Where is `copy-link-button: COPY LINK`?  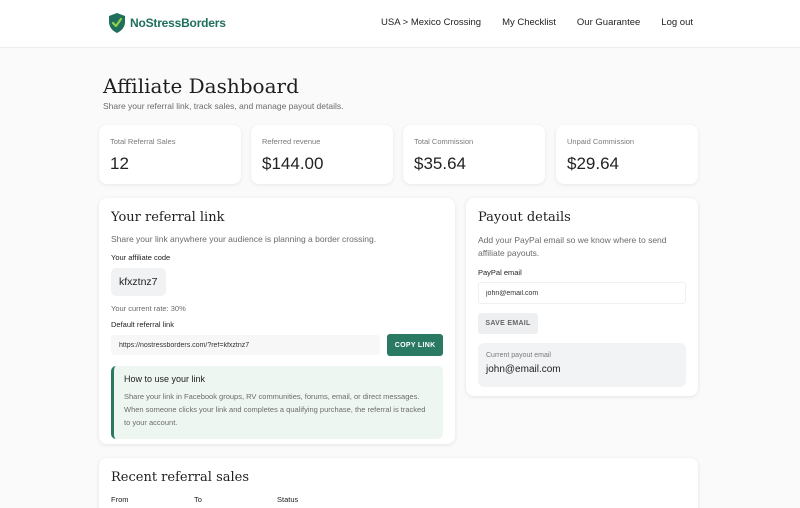 copy-link-button: COPY LINK is located at coordinates (415, 345).